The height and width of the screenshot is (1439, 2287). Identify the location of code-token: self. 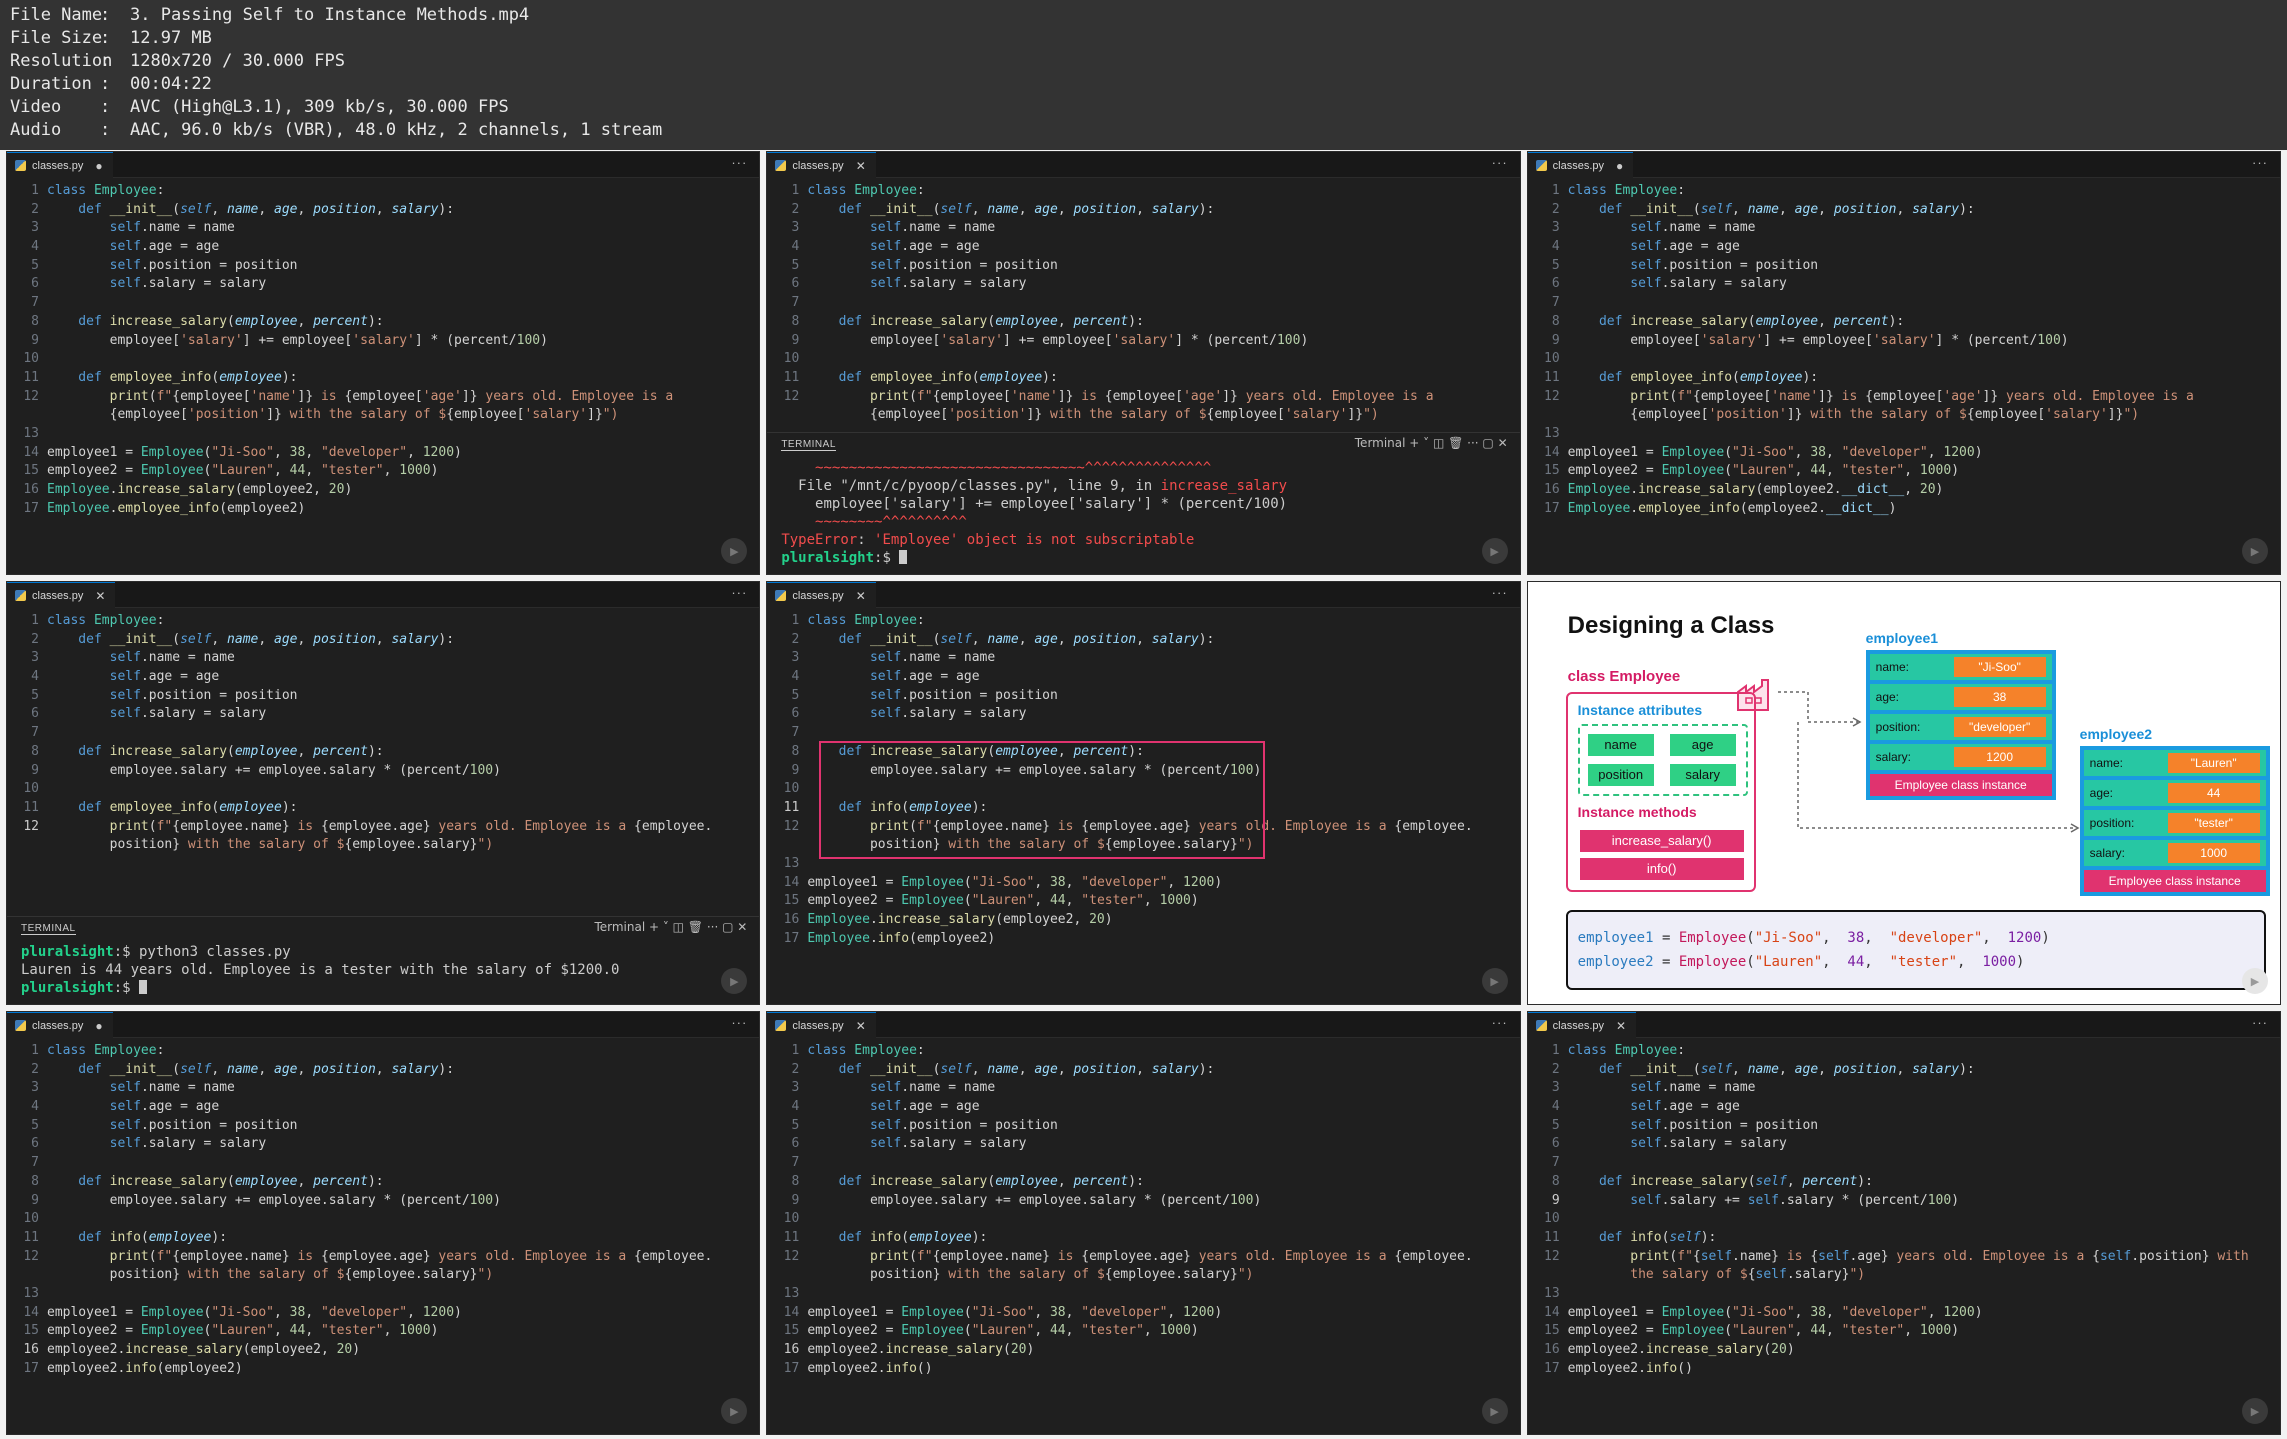
(885, 284).